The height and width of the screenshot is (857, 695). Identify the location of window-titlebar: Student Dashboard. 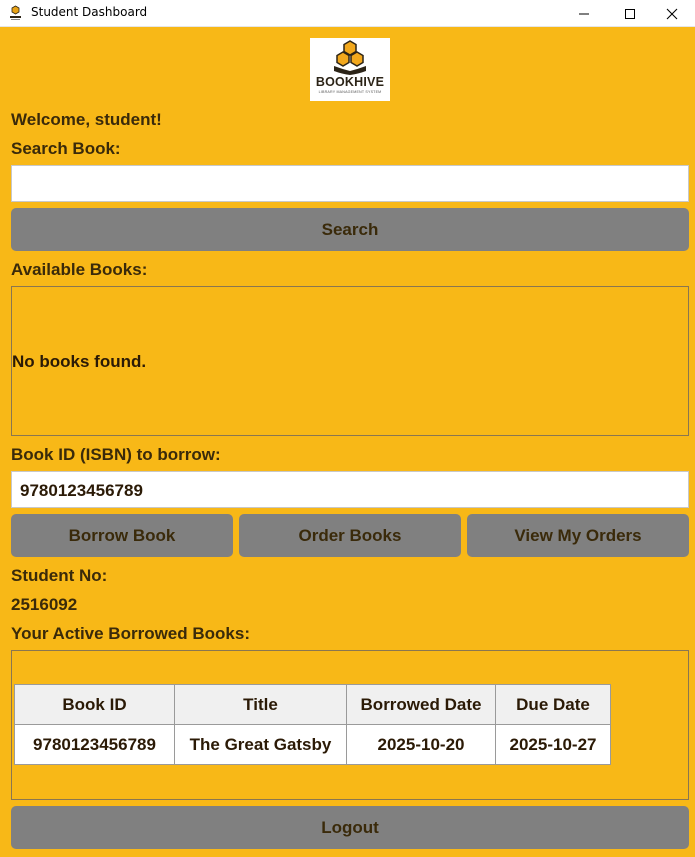
(347, 13).